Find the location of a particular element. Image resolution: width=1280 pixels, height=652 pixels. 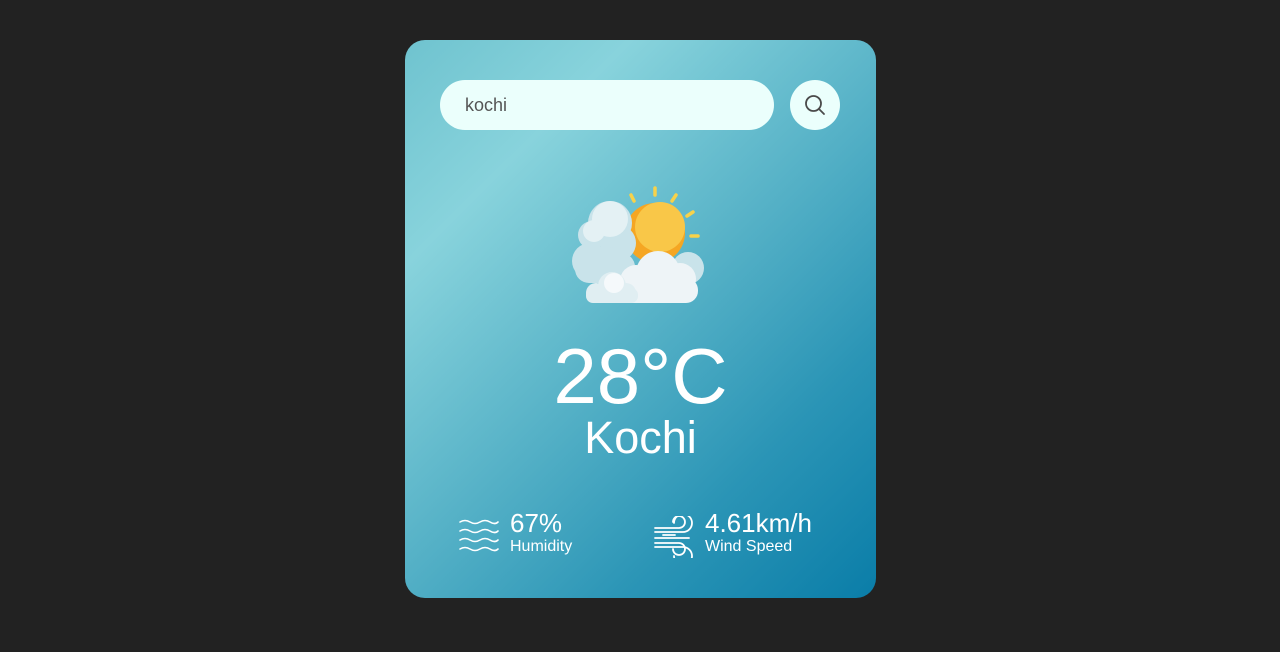

wind-label: Wind Speed is located at coordinates (749, 546).